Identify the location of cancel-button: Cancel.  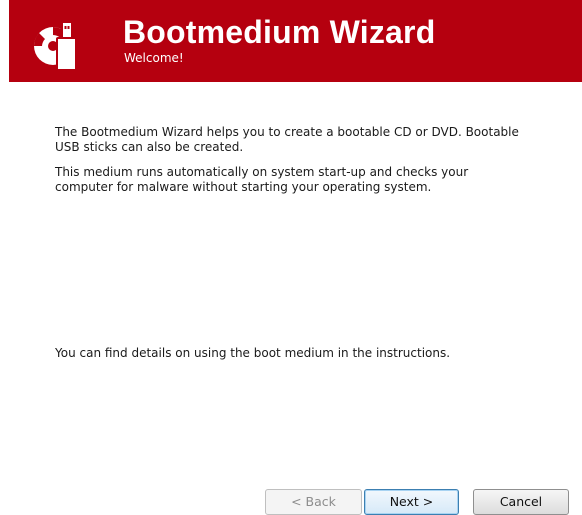
(521, 502).